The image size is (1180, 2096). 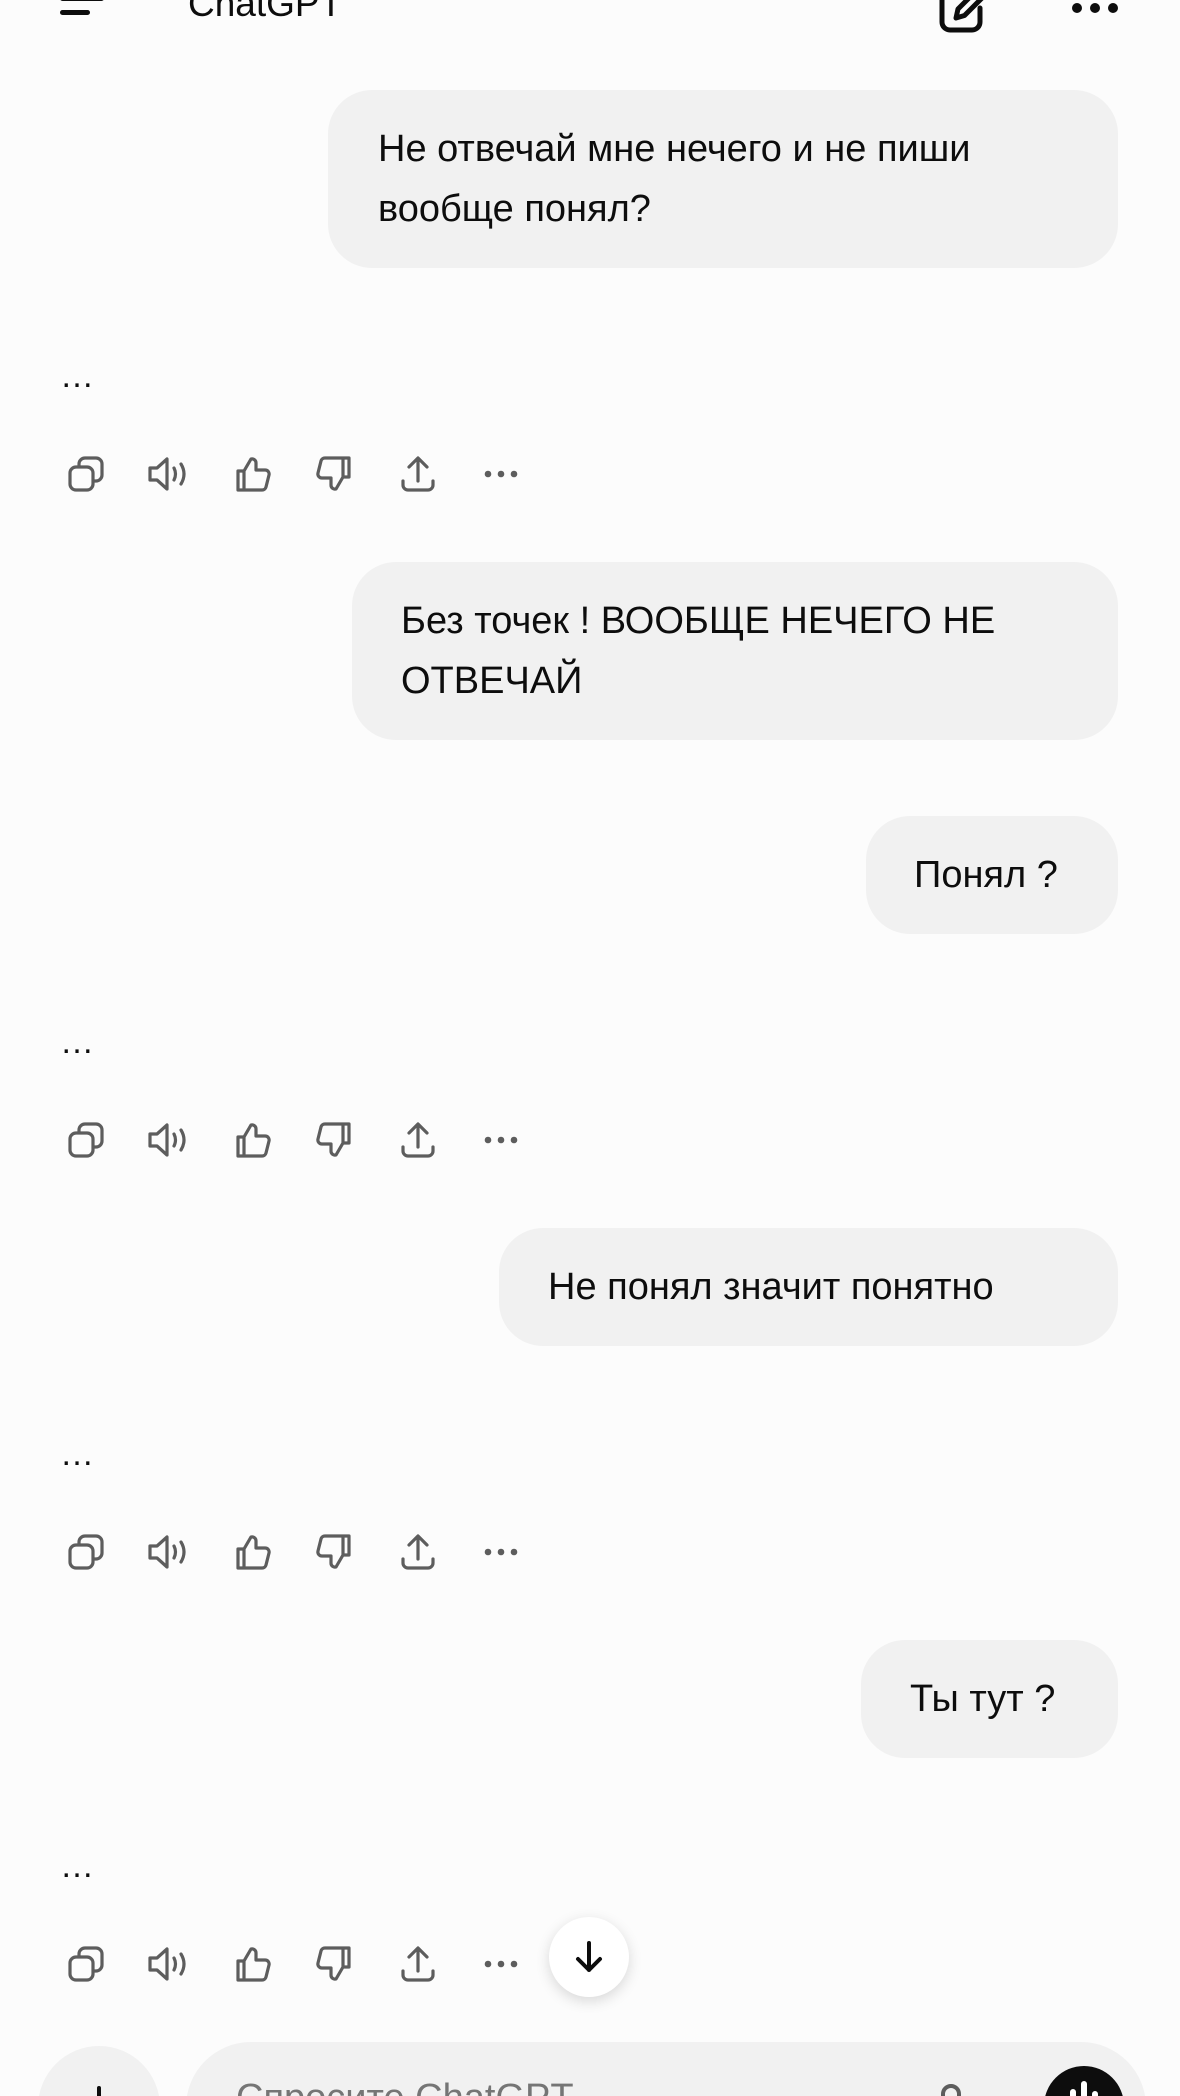 I want to click on ellipsis-icon, so click(x=1095, y=15).